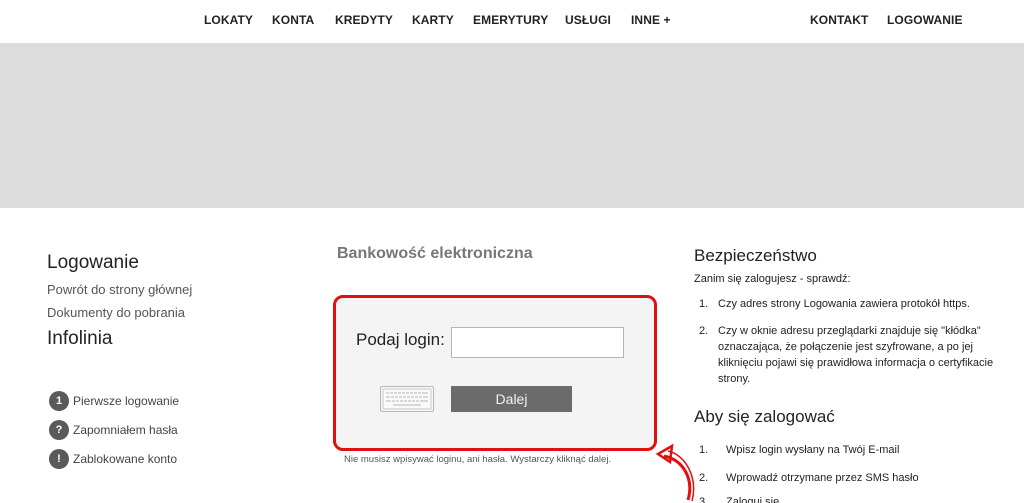  What do you see at coordinates (772, 279) in the screenshot?
I see `security-subtitle: Zanim się zalogujesz - sprawdź:` at bounding box center [772, 279].